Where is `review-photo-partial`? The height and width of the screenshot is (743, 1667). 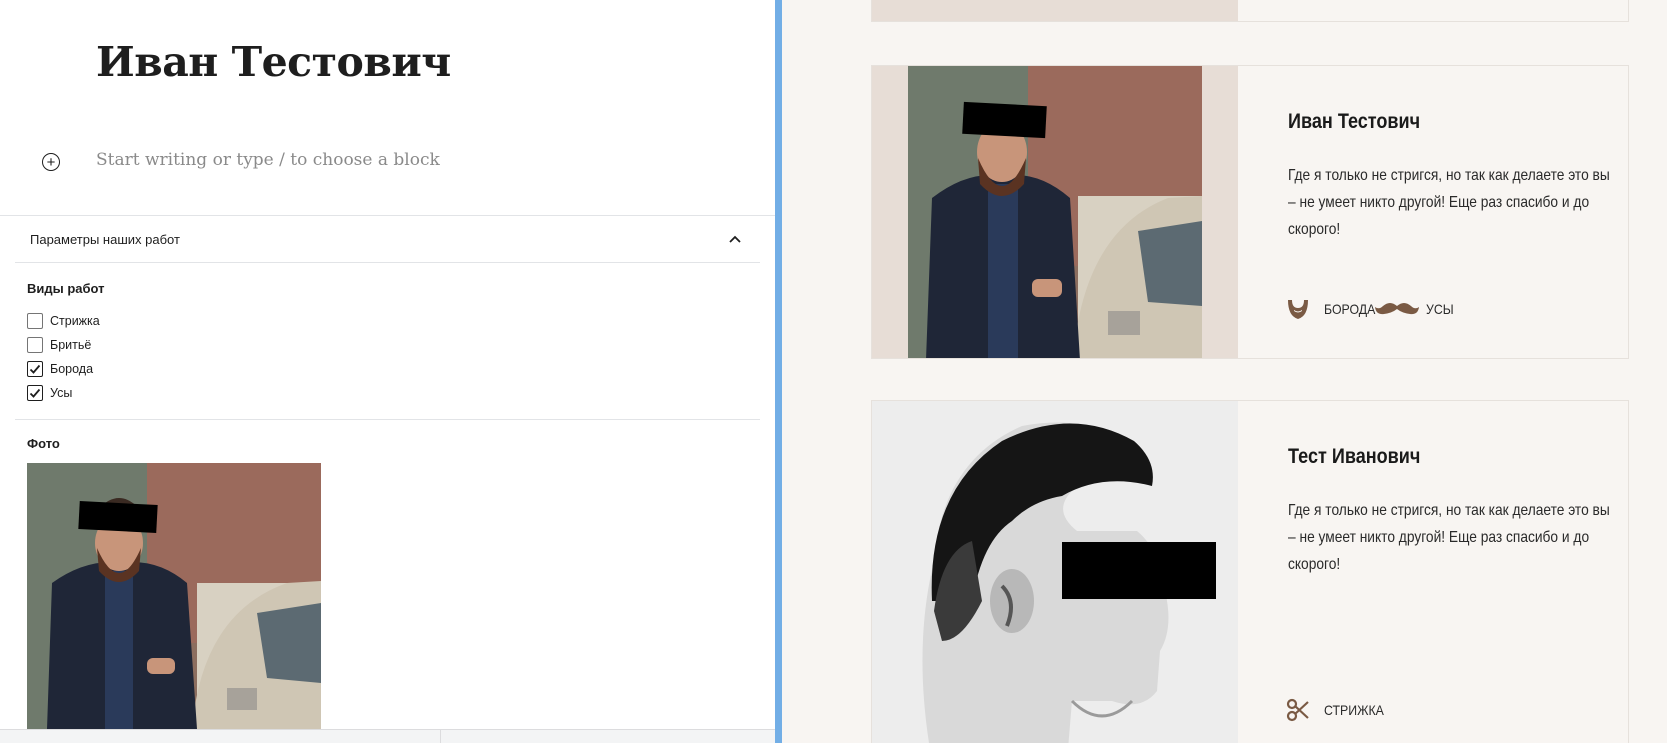
review-photo-partial is located at coordinates (1055, 10).